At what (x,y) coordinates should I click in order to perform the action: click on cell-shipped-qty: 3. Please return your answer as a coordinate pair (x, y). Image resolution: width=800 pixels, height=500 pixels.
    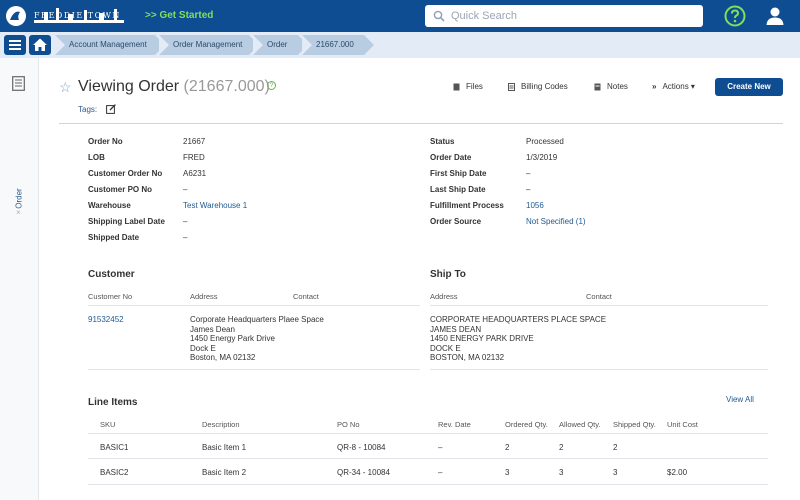
    Looking at the image, I should click on (615, 472).